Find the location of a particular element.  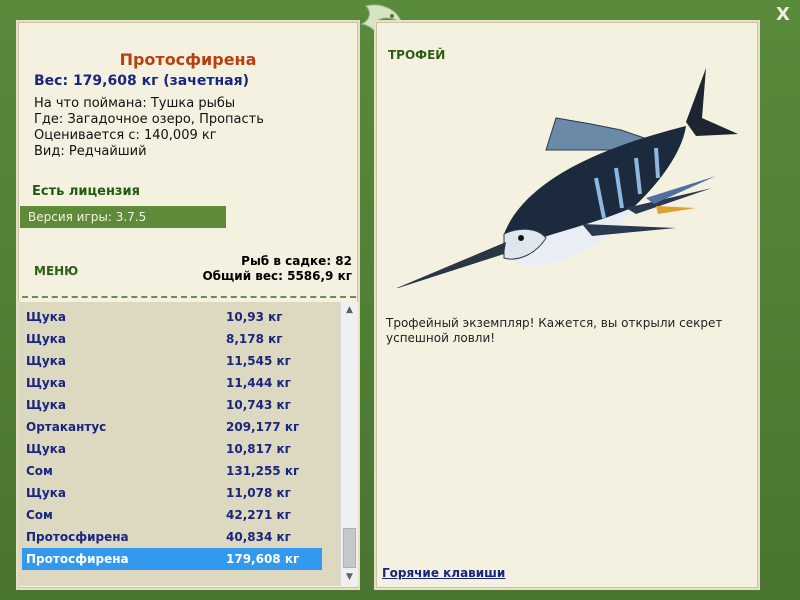

close-icon: X is located at coordinates (783, 14).